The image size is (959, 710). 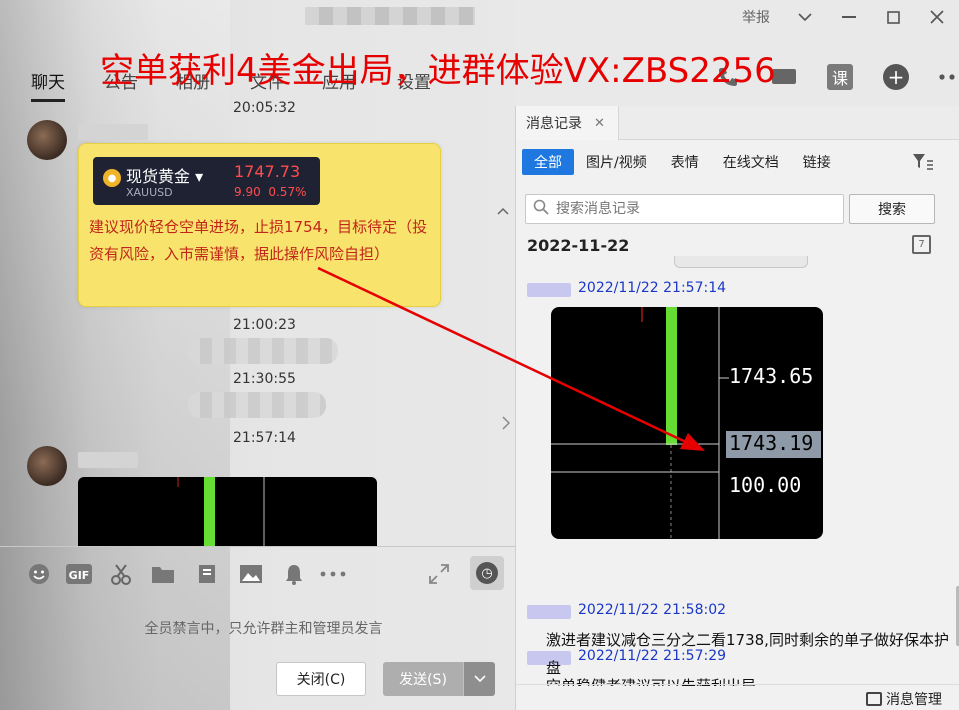 What do you see at coordinates (765, 485) in the screenshot?
I see `price-label-lower: 100.00` at bounding box center [765, 485].